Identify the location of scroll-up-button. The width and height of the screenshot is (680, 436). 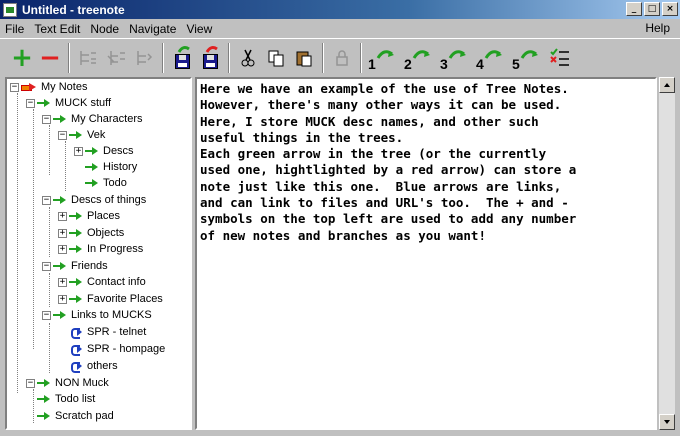
(667, 85).